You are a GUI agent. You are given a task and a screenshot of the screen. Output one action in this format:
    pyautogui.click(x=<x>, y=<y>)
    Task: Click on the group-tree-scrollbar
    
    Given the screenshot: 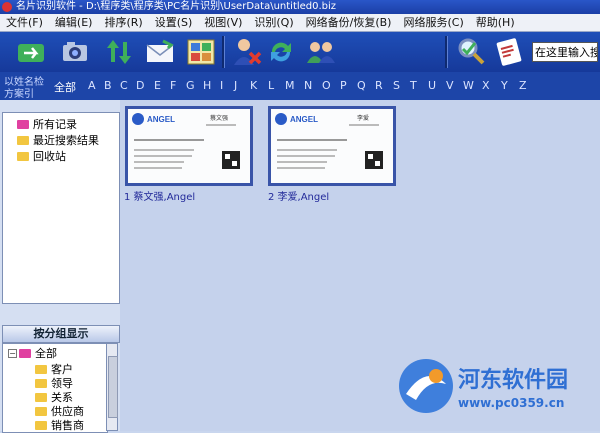 What is the action you would take?
    pyautogui.click(x=112, y=387)
    